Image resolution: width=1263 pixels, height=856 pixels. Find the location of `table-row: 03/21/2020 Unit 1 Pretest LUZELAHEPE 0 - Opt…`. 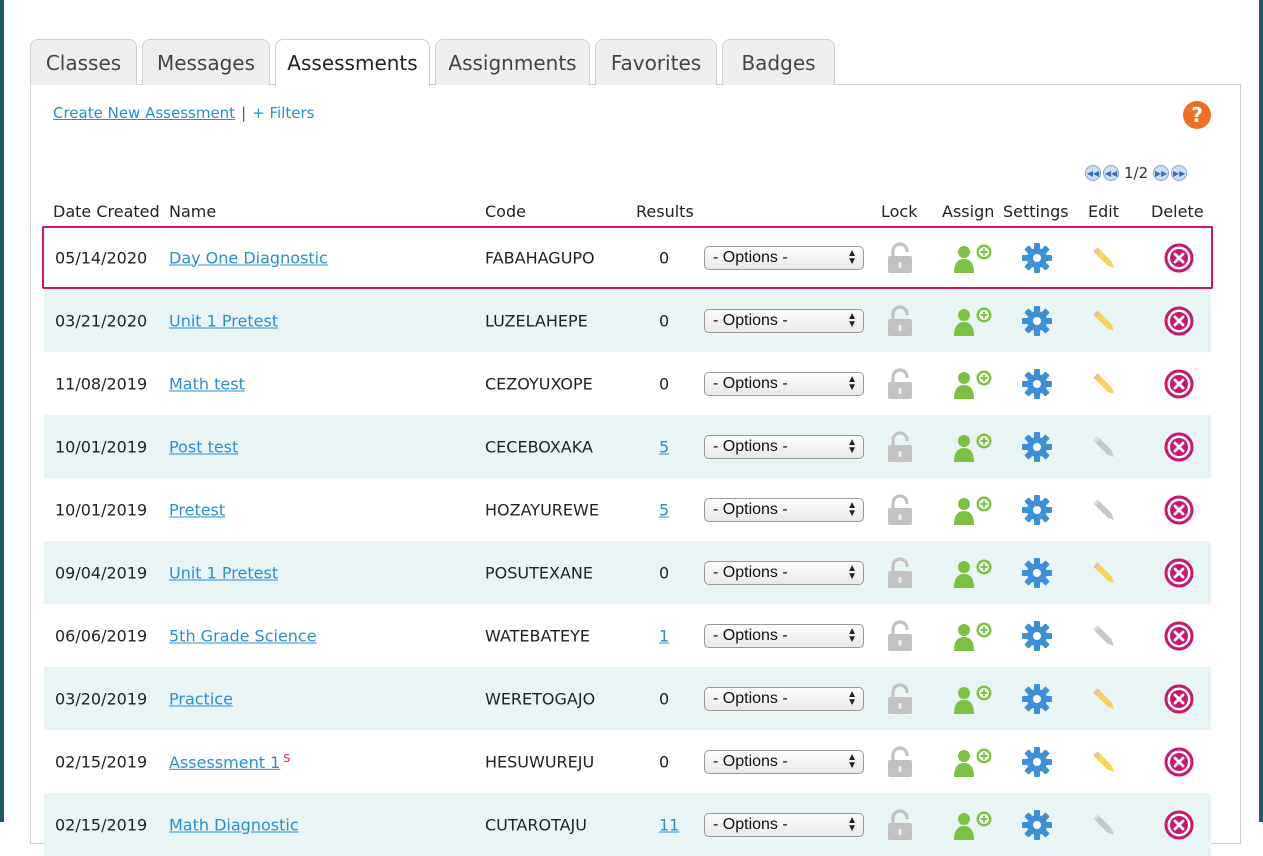

table-row: 03/21/2020 Unit 1 Pretest LUZELAHEPE 0 - Opt… is located at coordinates (627, 320).